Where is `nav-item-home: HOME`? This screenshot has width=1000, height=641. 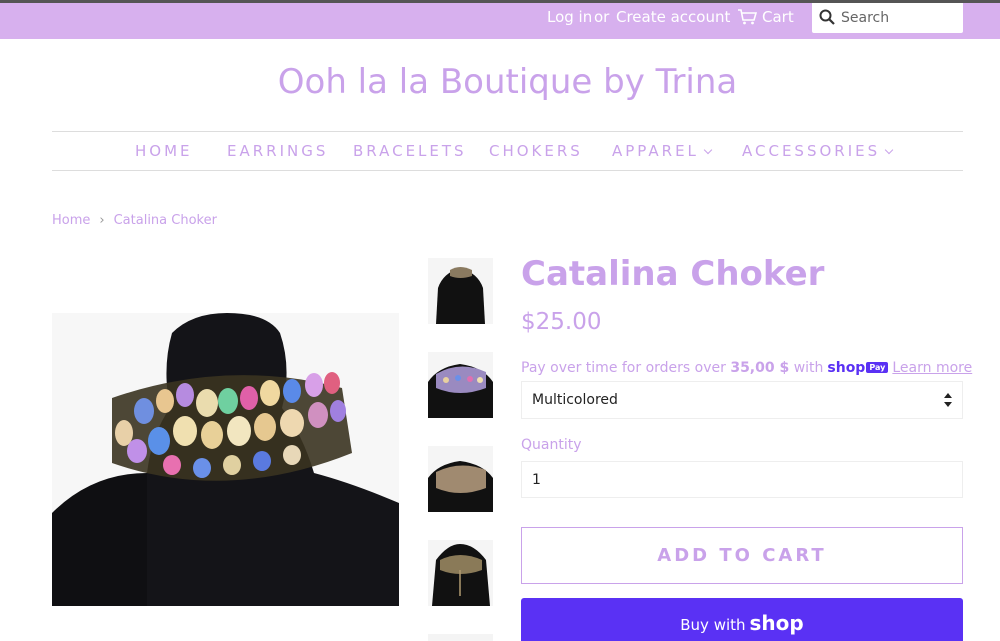
nav-item-home: HOME is located at coordinates (164, 151).